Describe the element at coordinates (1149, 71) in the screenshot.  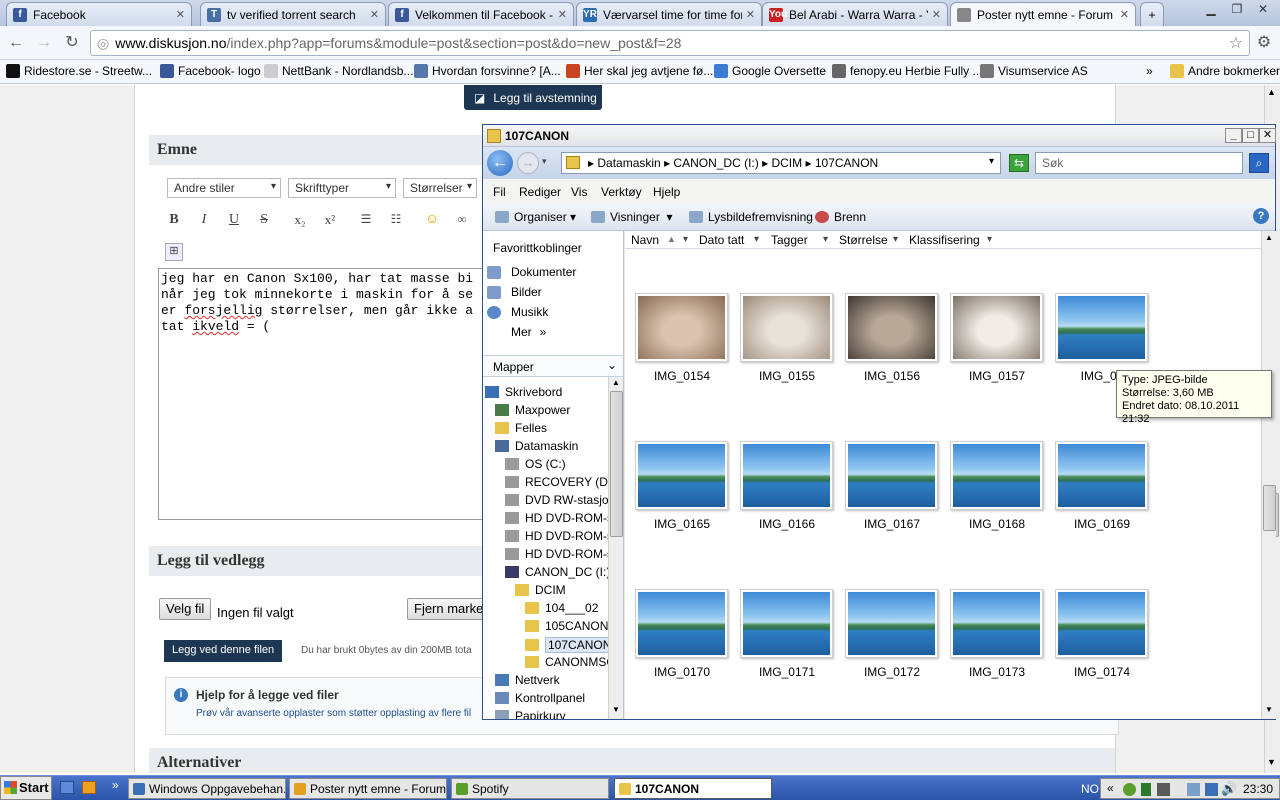
I see `bookmarks-overflow-icon: »` at that location.